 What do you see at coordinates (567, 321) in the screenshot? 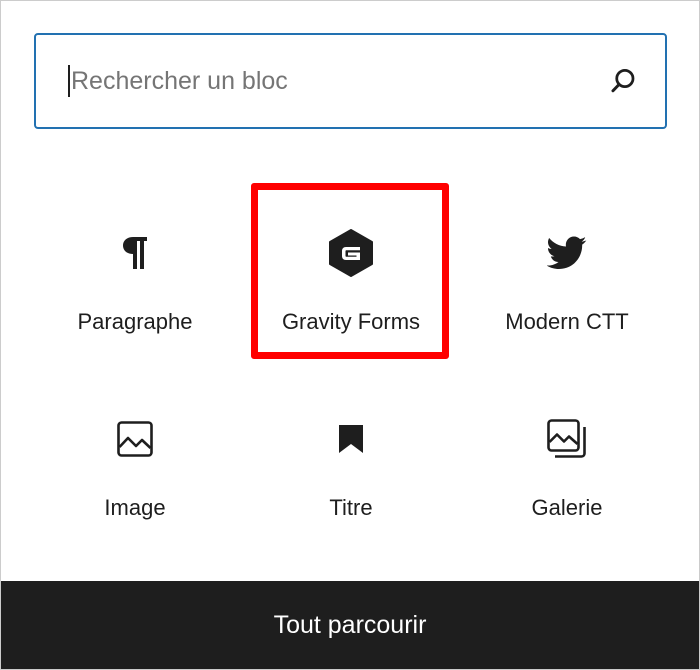
I see `block-label: Modern CTT` at bounding box center [567, 321].